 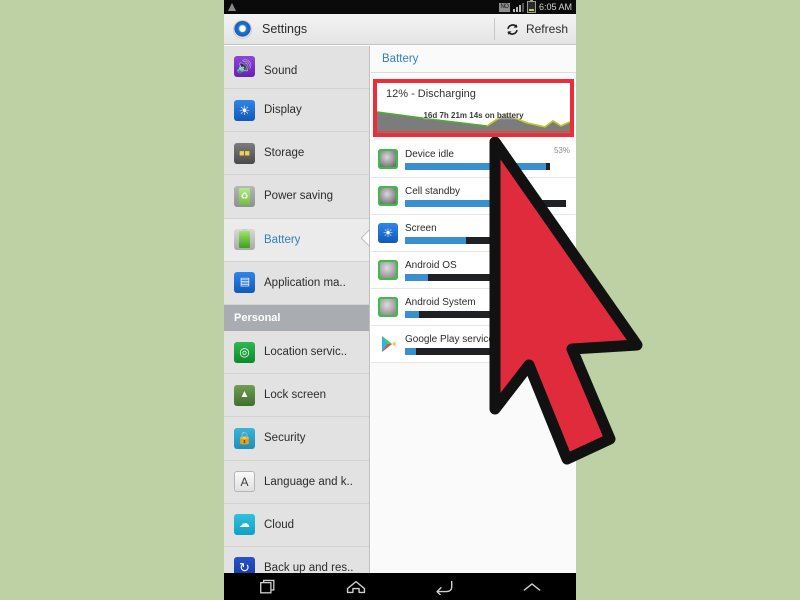 What do you see at coordinates (546, 29) in the screenshot?
I see `refresh-label: Refresh` at bounding box center [546, 29].